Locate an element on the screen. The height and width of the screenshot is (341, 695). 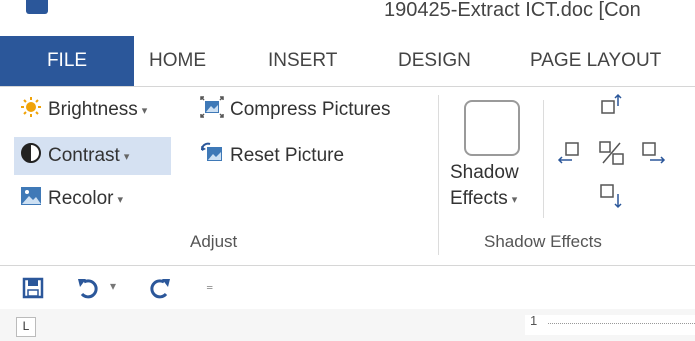
compress-pictures-button: Compress Pictures is located at coordinates (295, 110).